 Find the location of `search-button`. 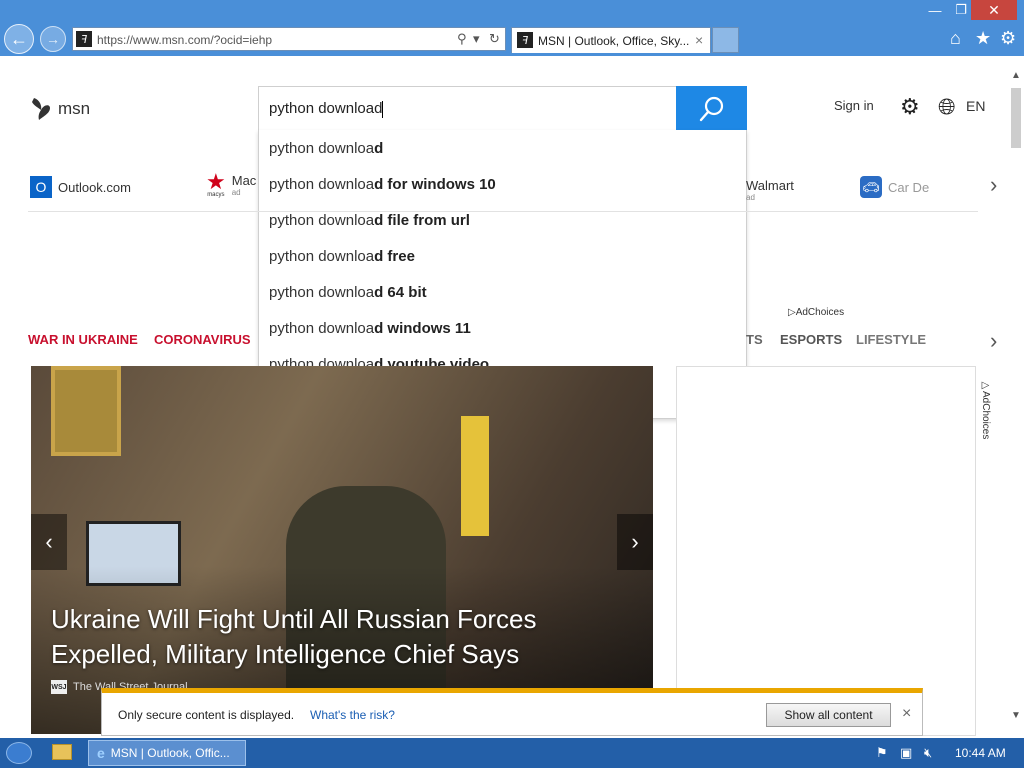

search-button is located at coordinates (711, 108).